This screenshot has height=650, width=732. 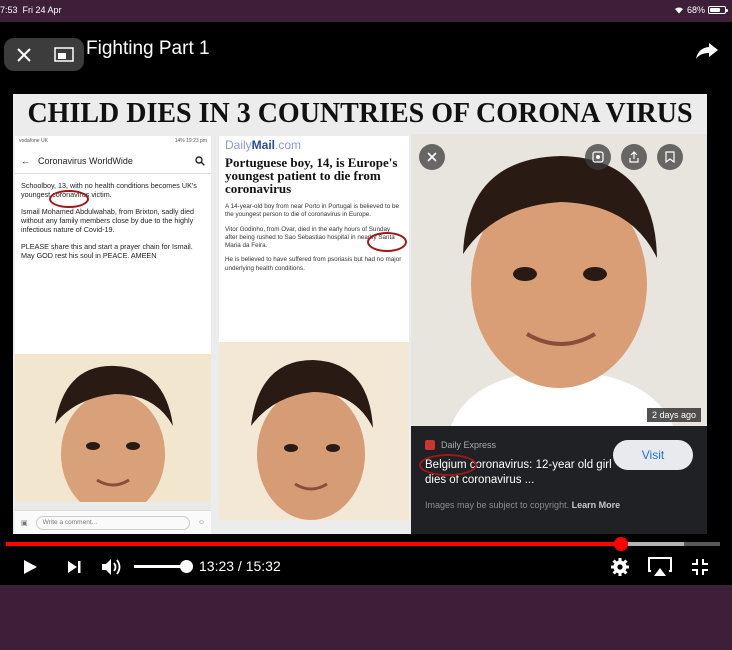 I want to click on search-icon, so click(x=200, y=160).